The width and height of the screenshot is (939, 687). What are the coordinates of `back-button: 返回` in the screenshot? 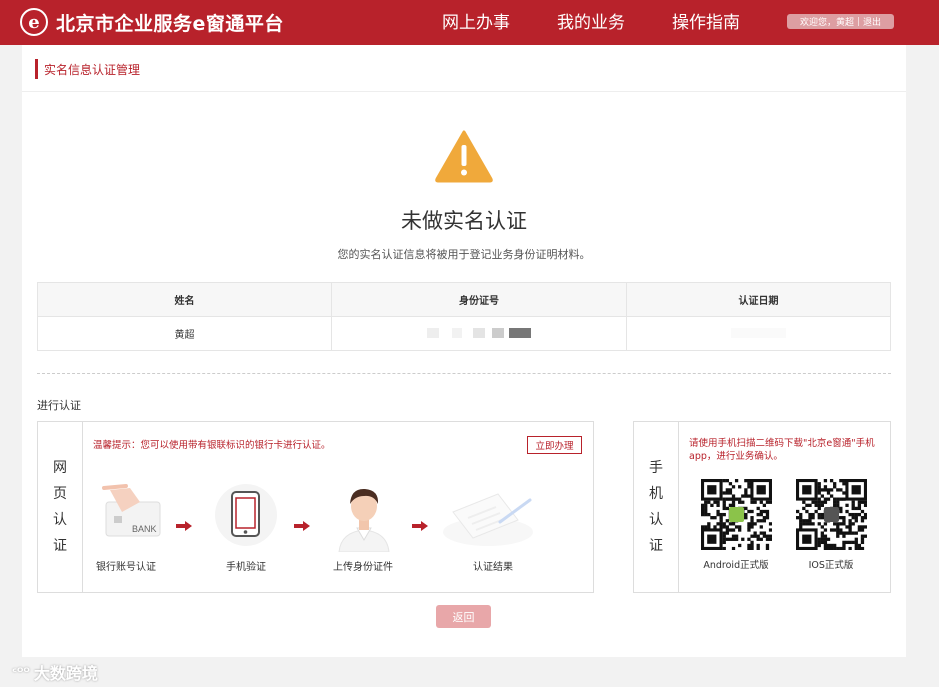 It's located at (463, 616).